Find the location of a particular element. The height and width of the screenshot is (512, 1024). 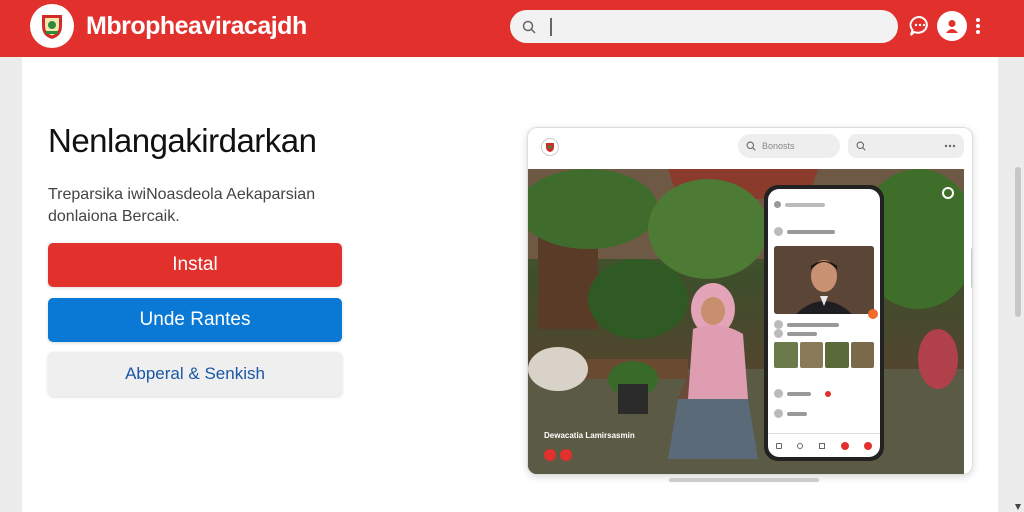

phone-mockup is located at coordinates (824, 323).